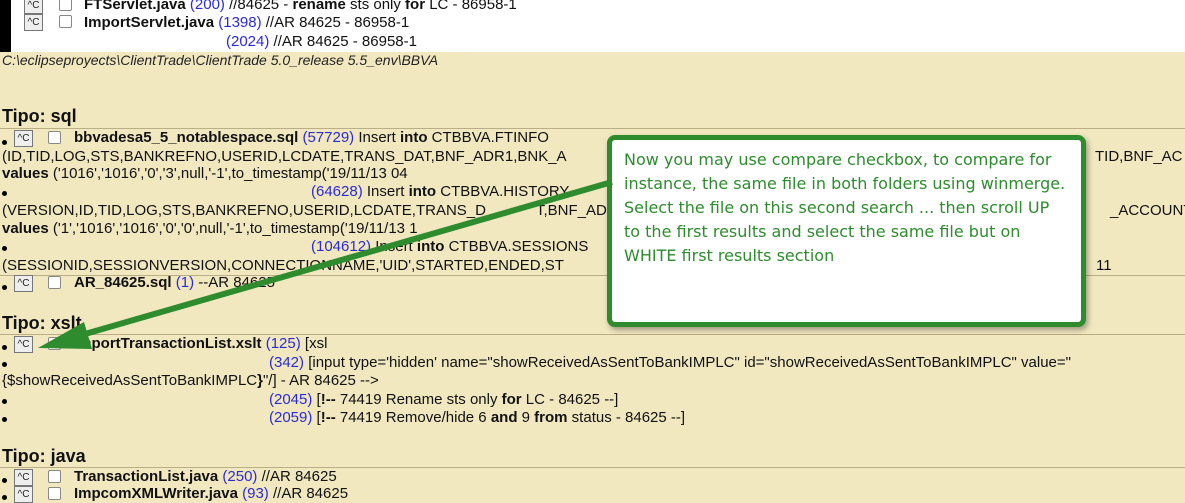 Image resolution: width=1185 pixels, height=503 pixels. I want to click on arrow-head, so click(65, 335).